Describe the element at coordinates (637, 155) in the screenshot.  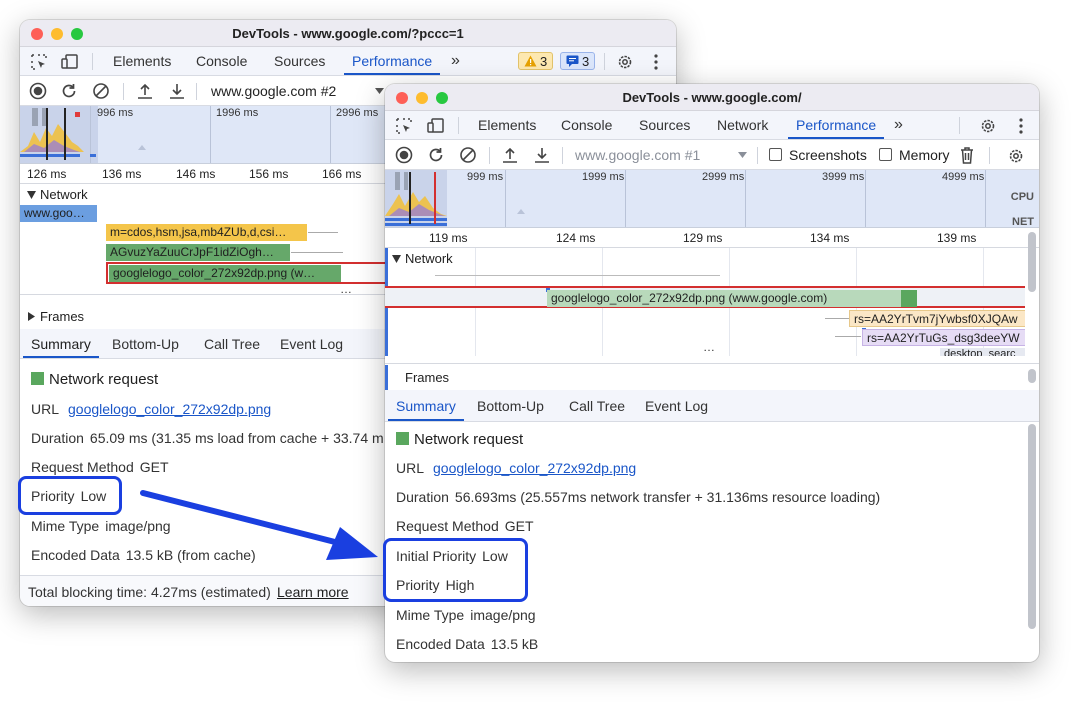
I see `recording-select: www.google.com #1` at that location.